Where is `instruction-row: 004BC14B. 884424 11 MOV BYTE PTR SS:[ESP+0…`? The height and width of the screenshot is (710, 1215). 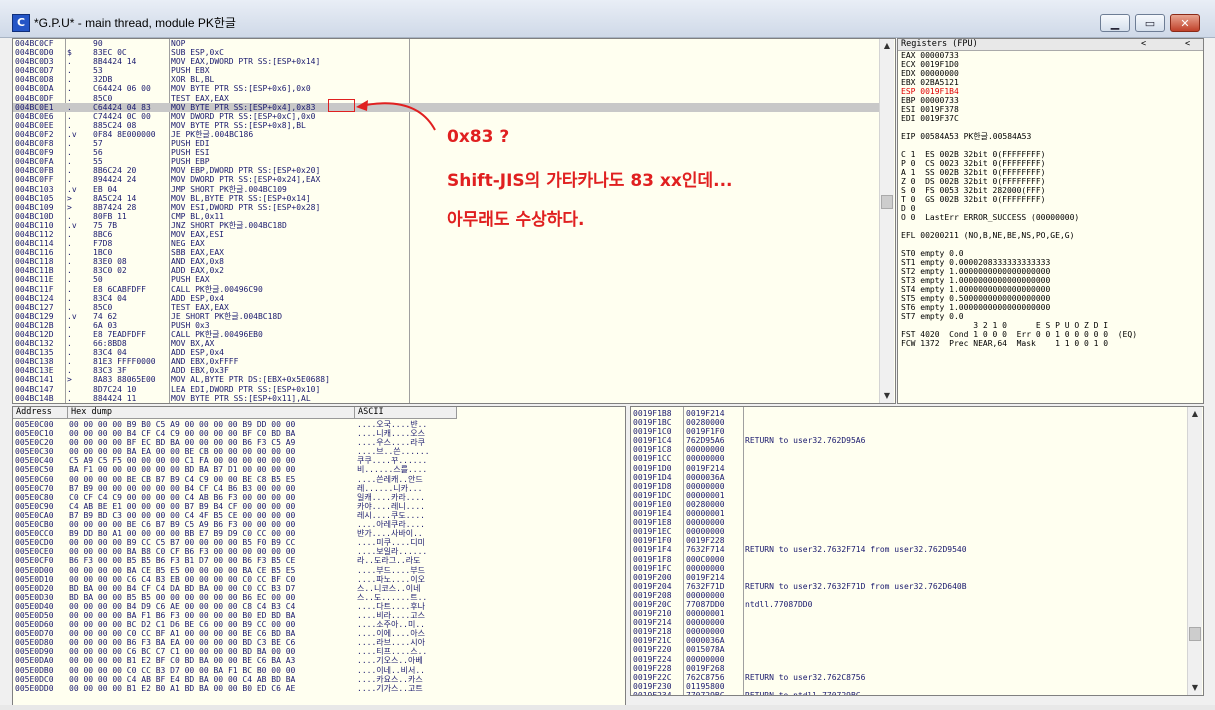 instruction-row: 004BC14B. 884424 11 MOV BYTE PTR SS:[ESP+0… is located at coordinates (446, 398).